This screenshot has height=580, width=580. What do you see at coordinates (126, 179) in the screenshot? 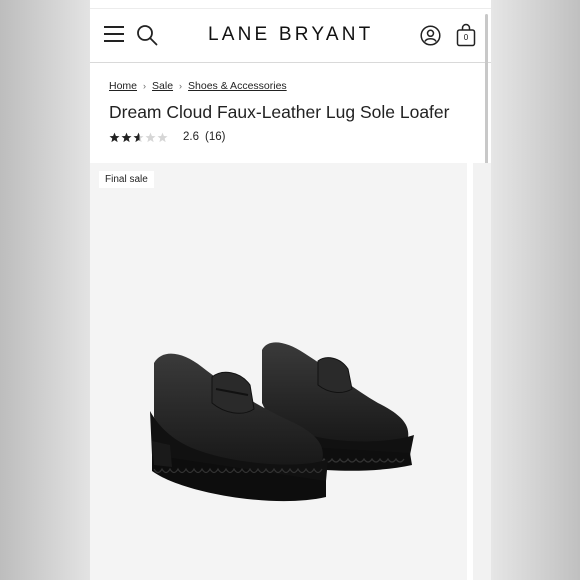
I see `final-sale-badge: Final sale` at bounding box center [126, 179].